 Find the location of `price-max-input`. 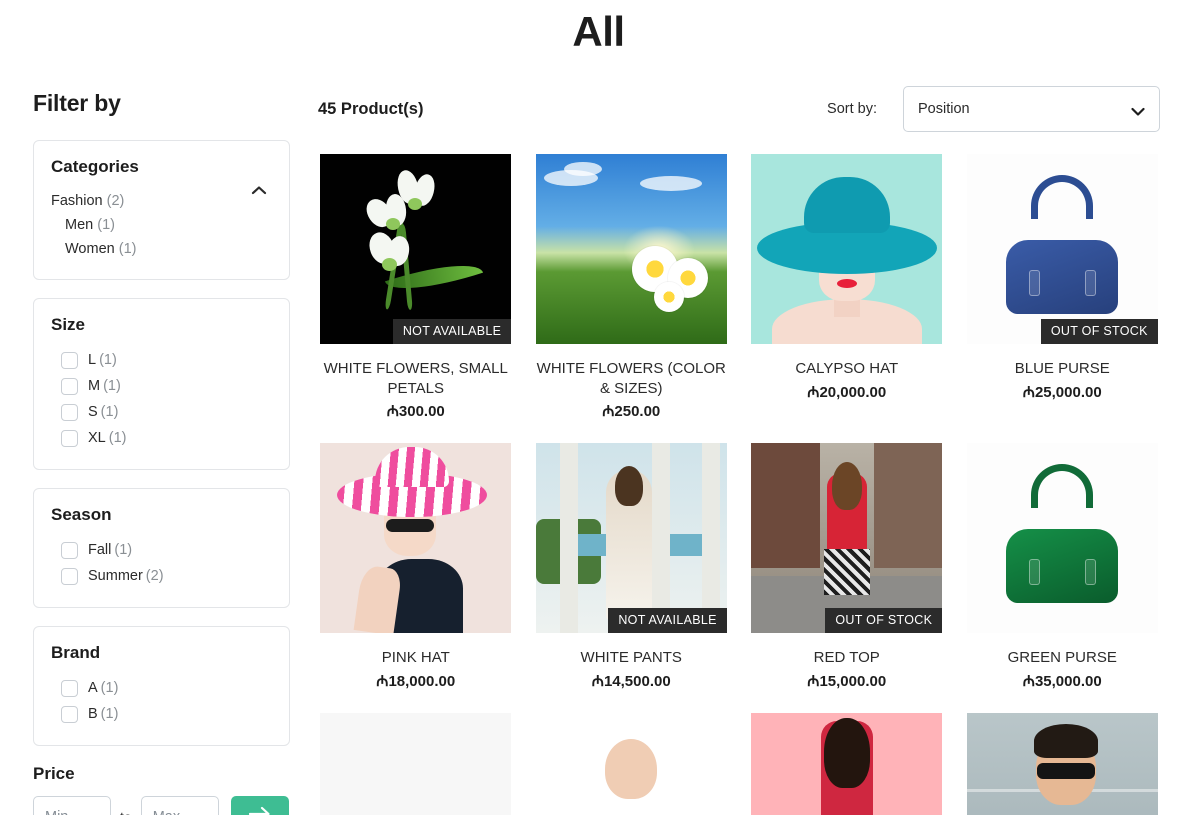

price-max-input is located at coordinates (179, 805).